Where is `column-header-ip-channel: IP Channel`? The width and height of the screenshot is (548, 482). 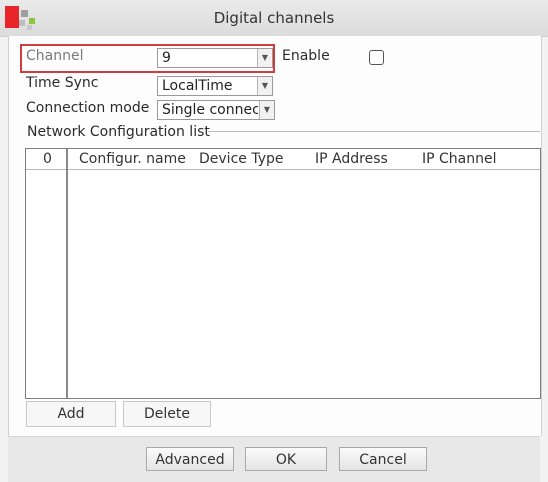 column-header-ip-channel: IP Channel is located at coordinates (459, 159).